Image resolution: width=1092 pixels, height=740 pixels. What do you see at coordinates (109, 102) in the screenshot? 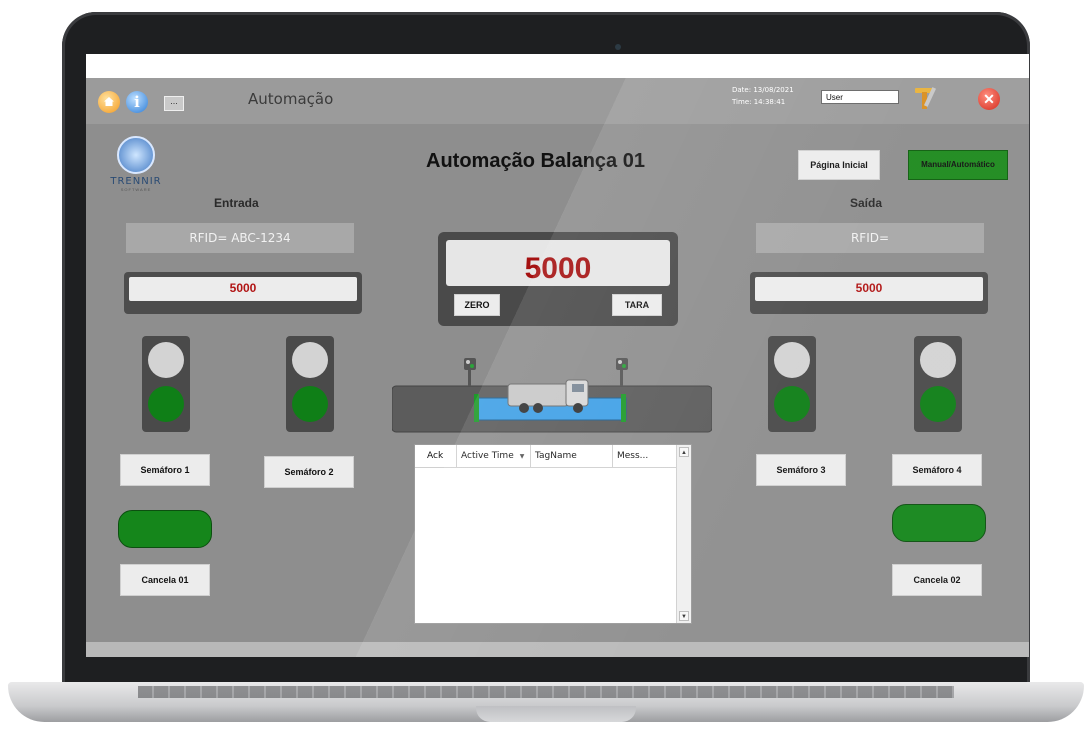
I see `home-icon` at bounding box center [109, 102].